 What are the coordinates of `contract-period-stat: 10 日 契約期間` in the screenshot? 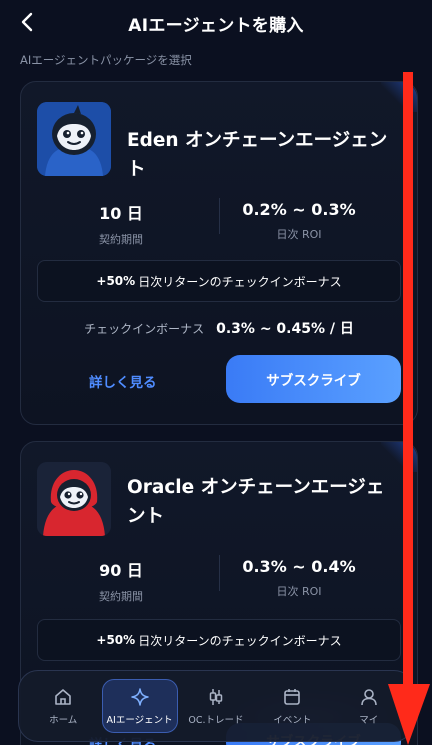 It's located at (121, 223).